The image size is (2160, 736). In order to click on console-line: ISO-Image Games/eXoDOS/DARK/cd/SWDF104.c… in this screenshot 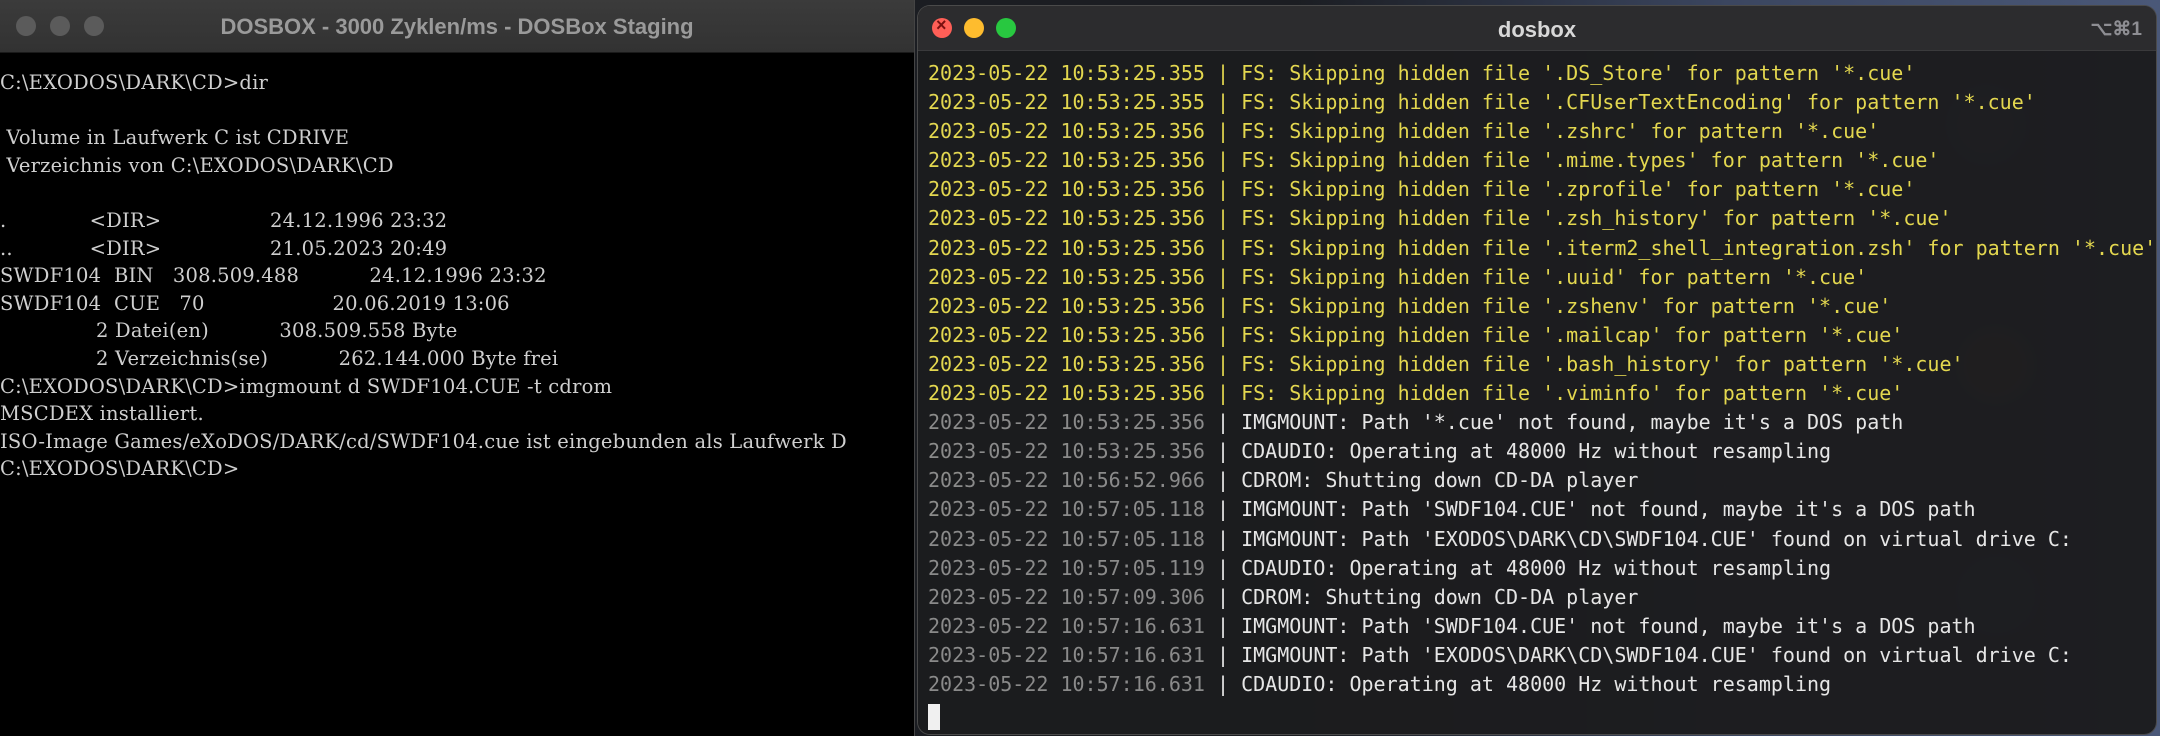, I will do `click(423, 441)`.